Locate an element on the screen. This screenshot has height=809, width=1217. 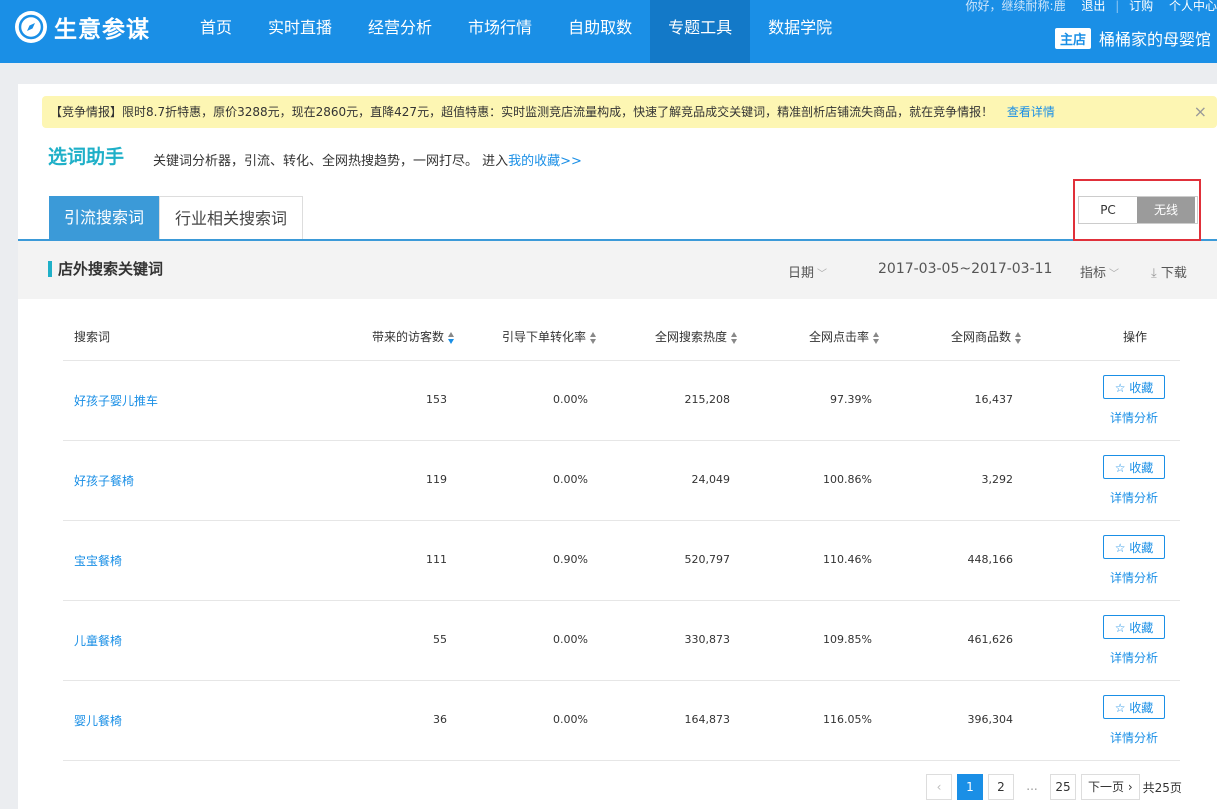
nav-item-data-academy: 数据学院 is located at coordinates (800, 31).